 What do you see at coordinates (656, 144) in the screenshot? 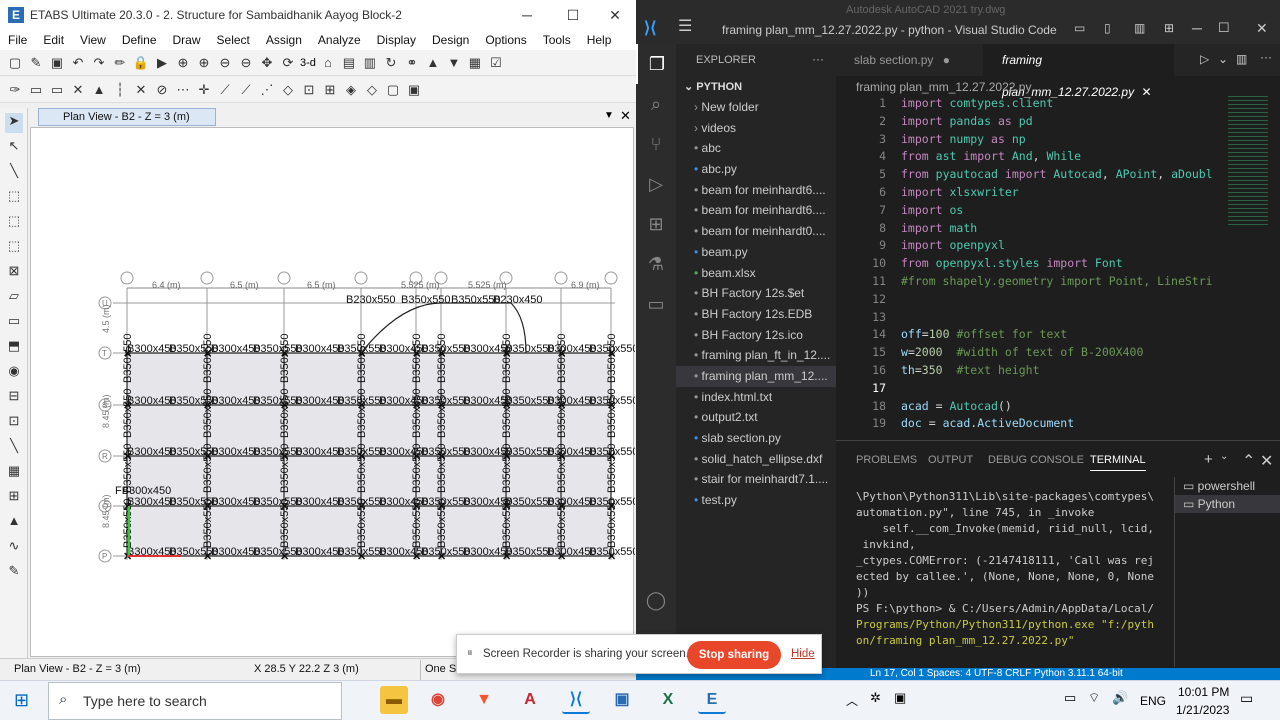
I see `source-control-icon: ⑂` at bounding box center [656, 144].